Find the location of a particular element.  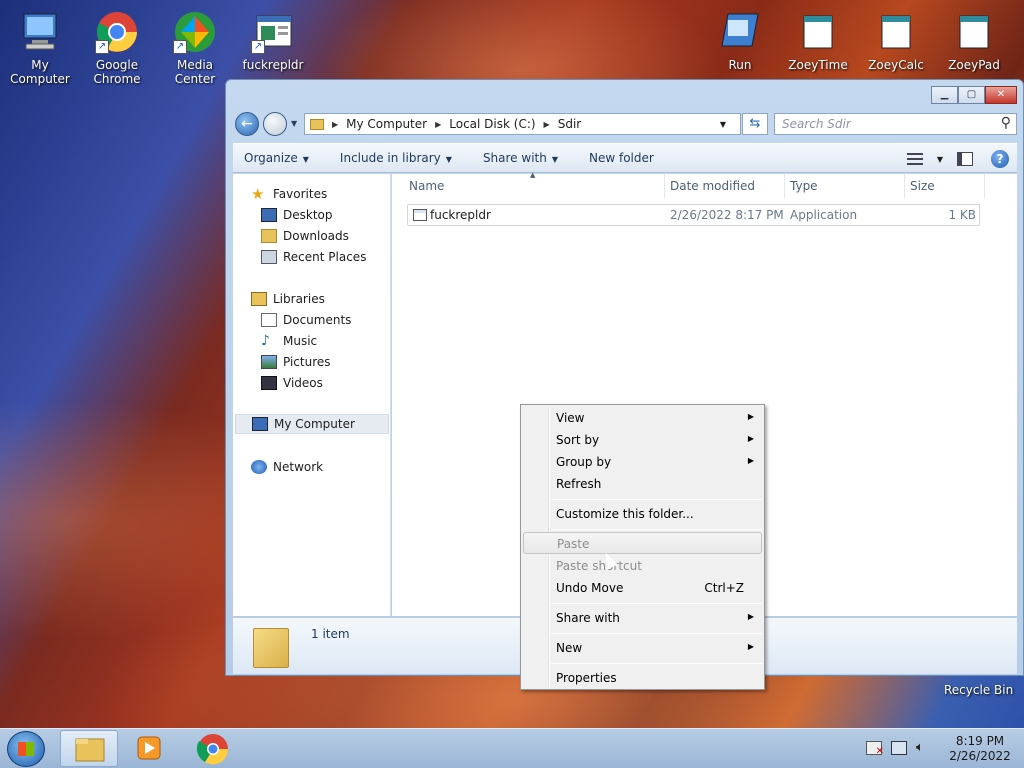

submenu-arrow-icon: ▶ is located at coordinates (750, 616).